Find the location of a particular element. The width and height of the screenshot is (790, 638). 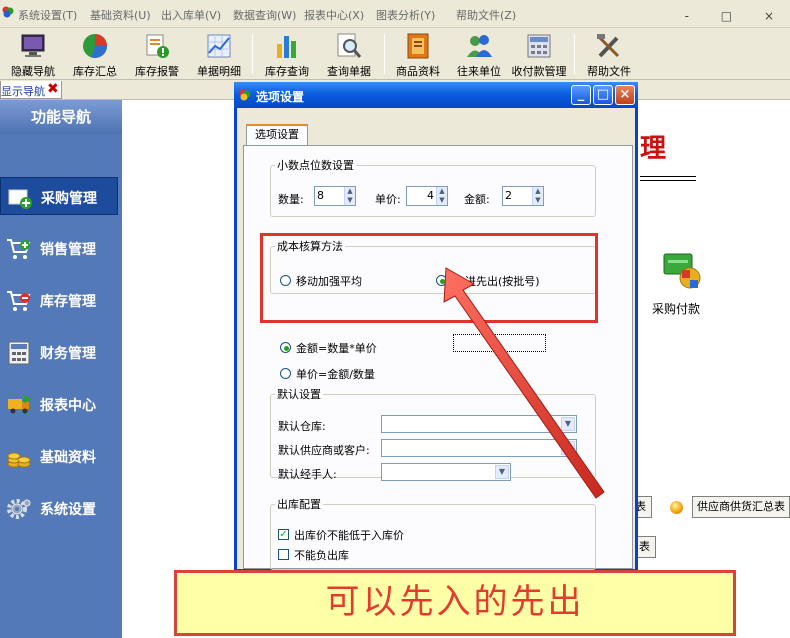

close-button: × is located at coordinates (625, 95).